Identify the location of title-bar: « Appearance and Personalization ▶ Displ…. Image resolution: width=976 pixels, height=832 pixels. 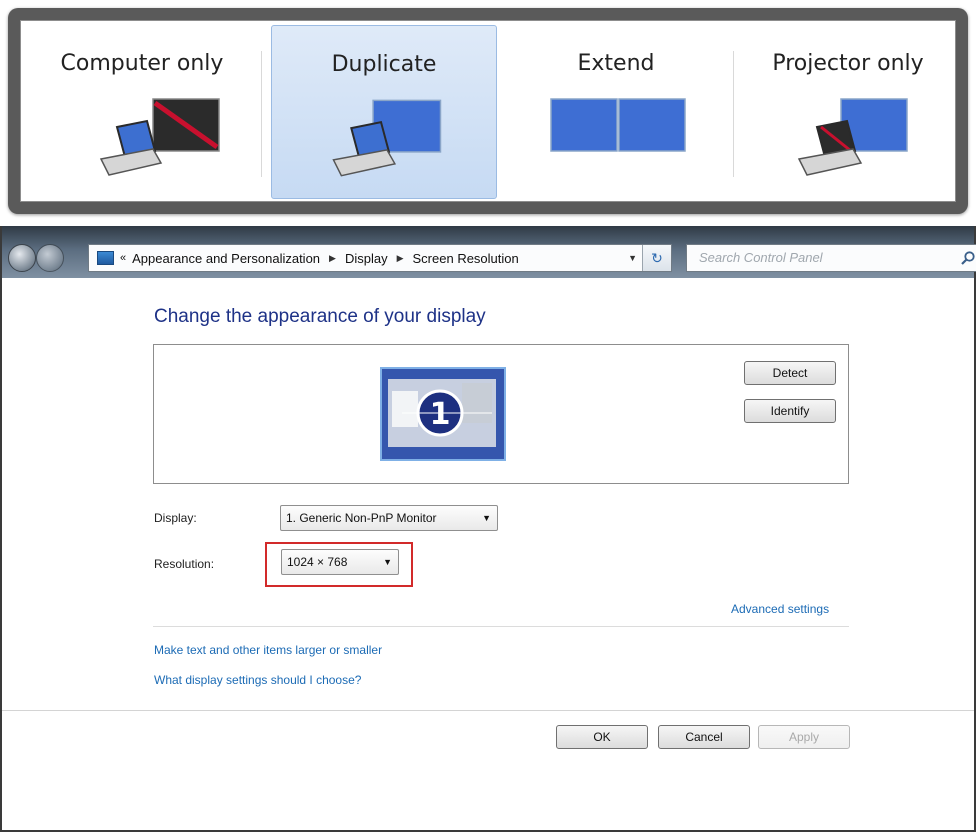
(489, 252).